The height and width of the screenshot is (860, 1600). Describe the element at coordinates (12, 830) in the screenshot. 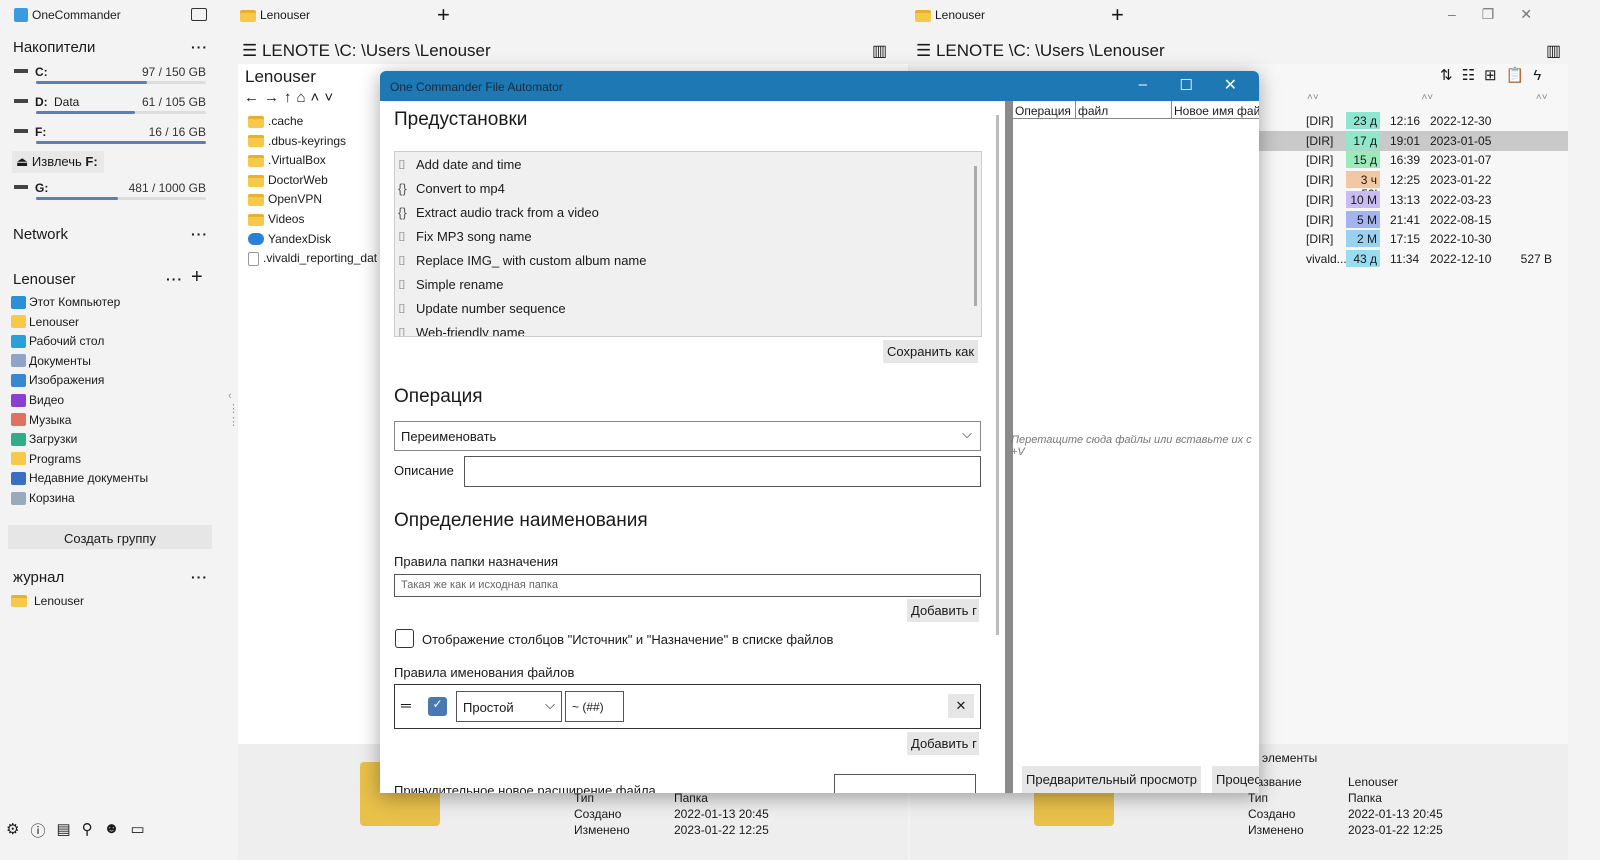

I see `settings-icon: ⚙` at that location.